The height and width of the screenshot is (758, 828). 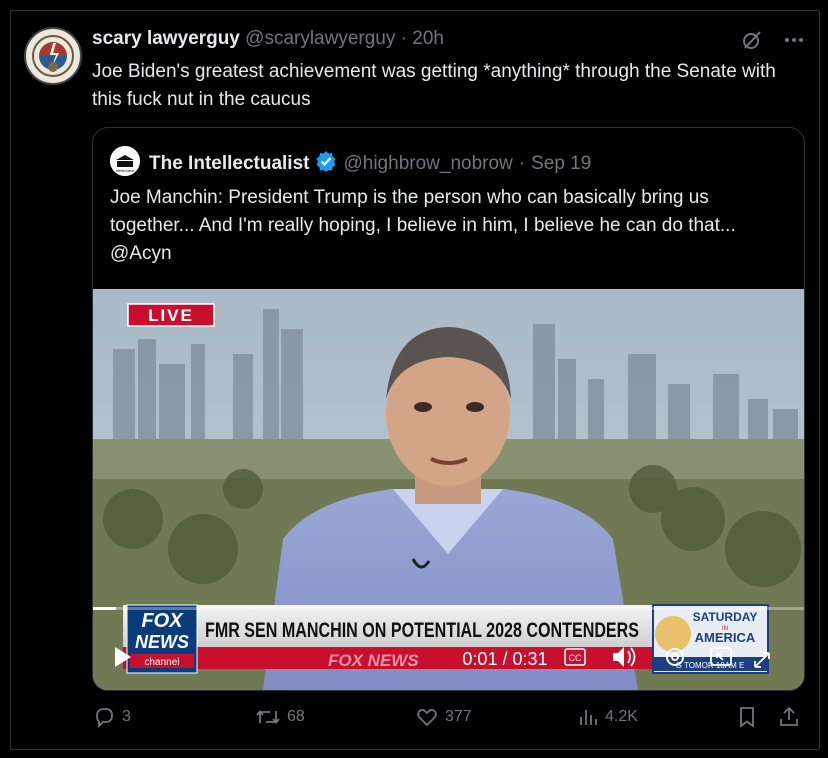 I want to click on fox-logo-top: FOX, so click(x=162, y=621).